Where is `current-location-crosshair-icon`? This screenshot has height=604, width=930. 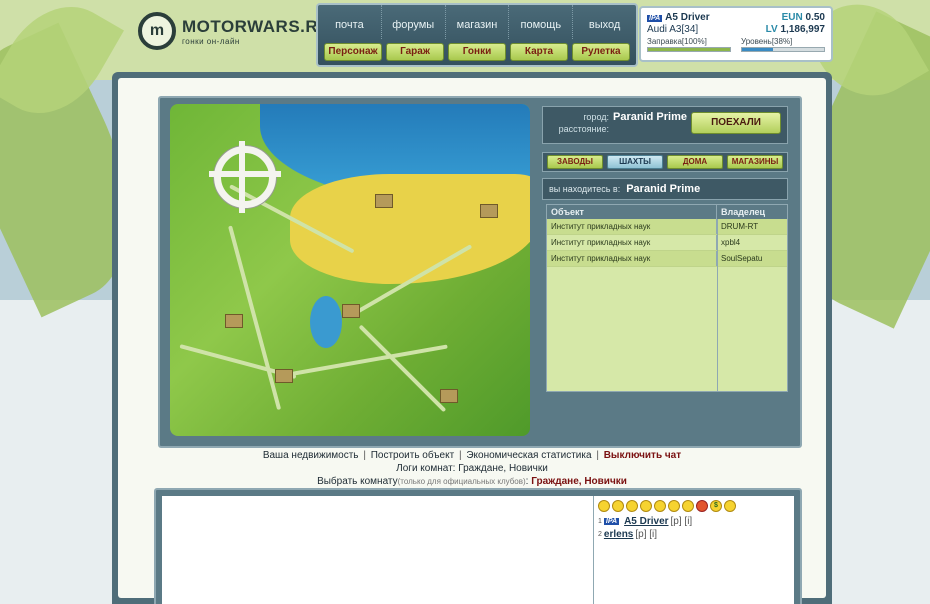 current-location-crosshair-icon is located at coordinates (245, 177).